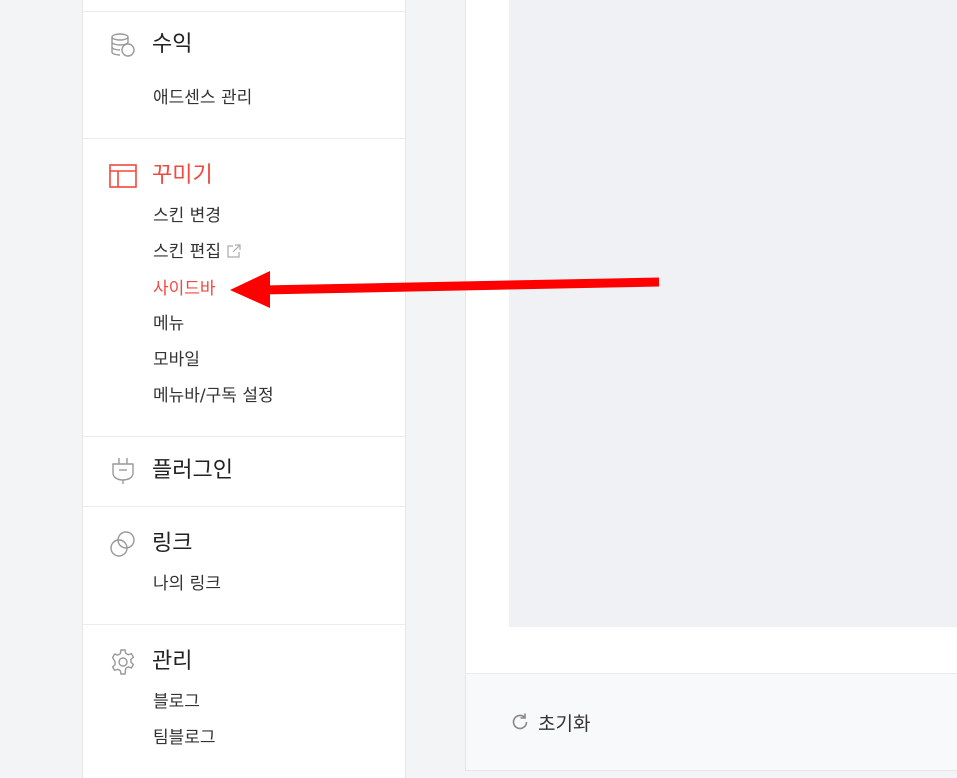 The width and height of the screenshot is (957, 778). Describe the element at coordinates (460, 286) in the screenshot. I see `arrow-shaft` at that location.